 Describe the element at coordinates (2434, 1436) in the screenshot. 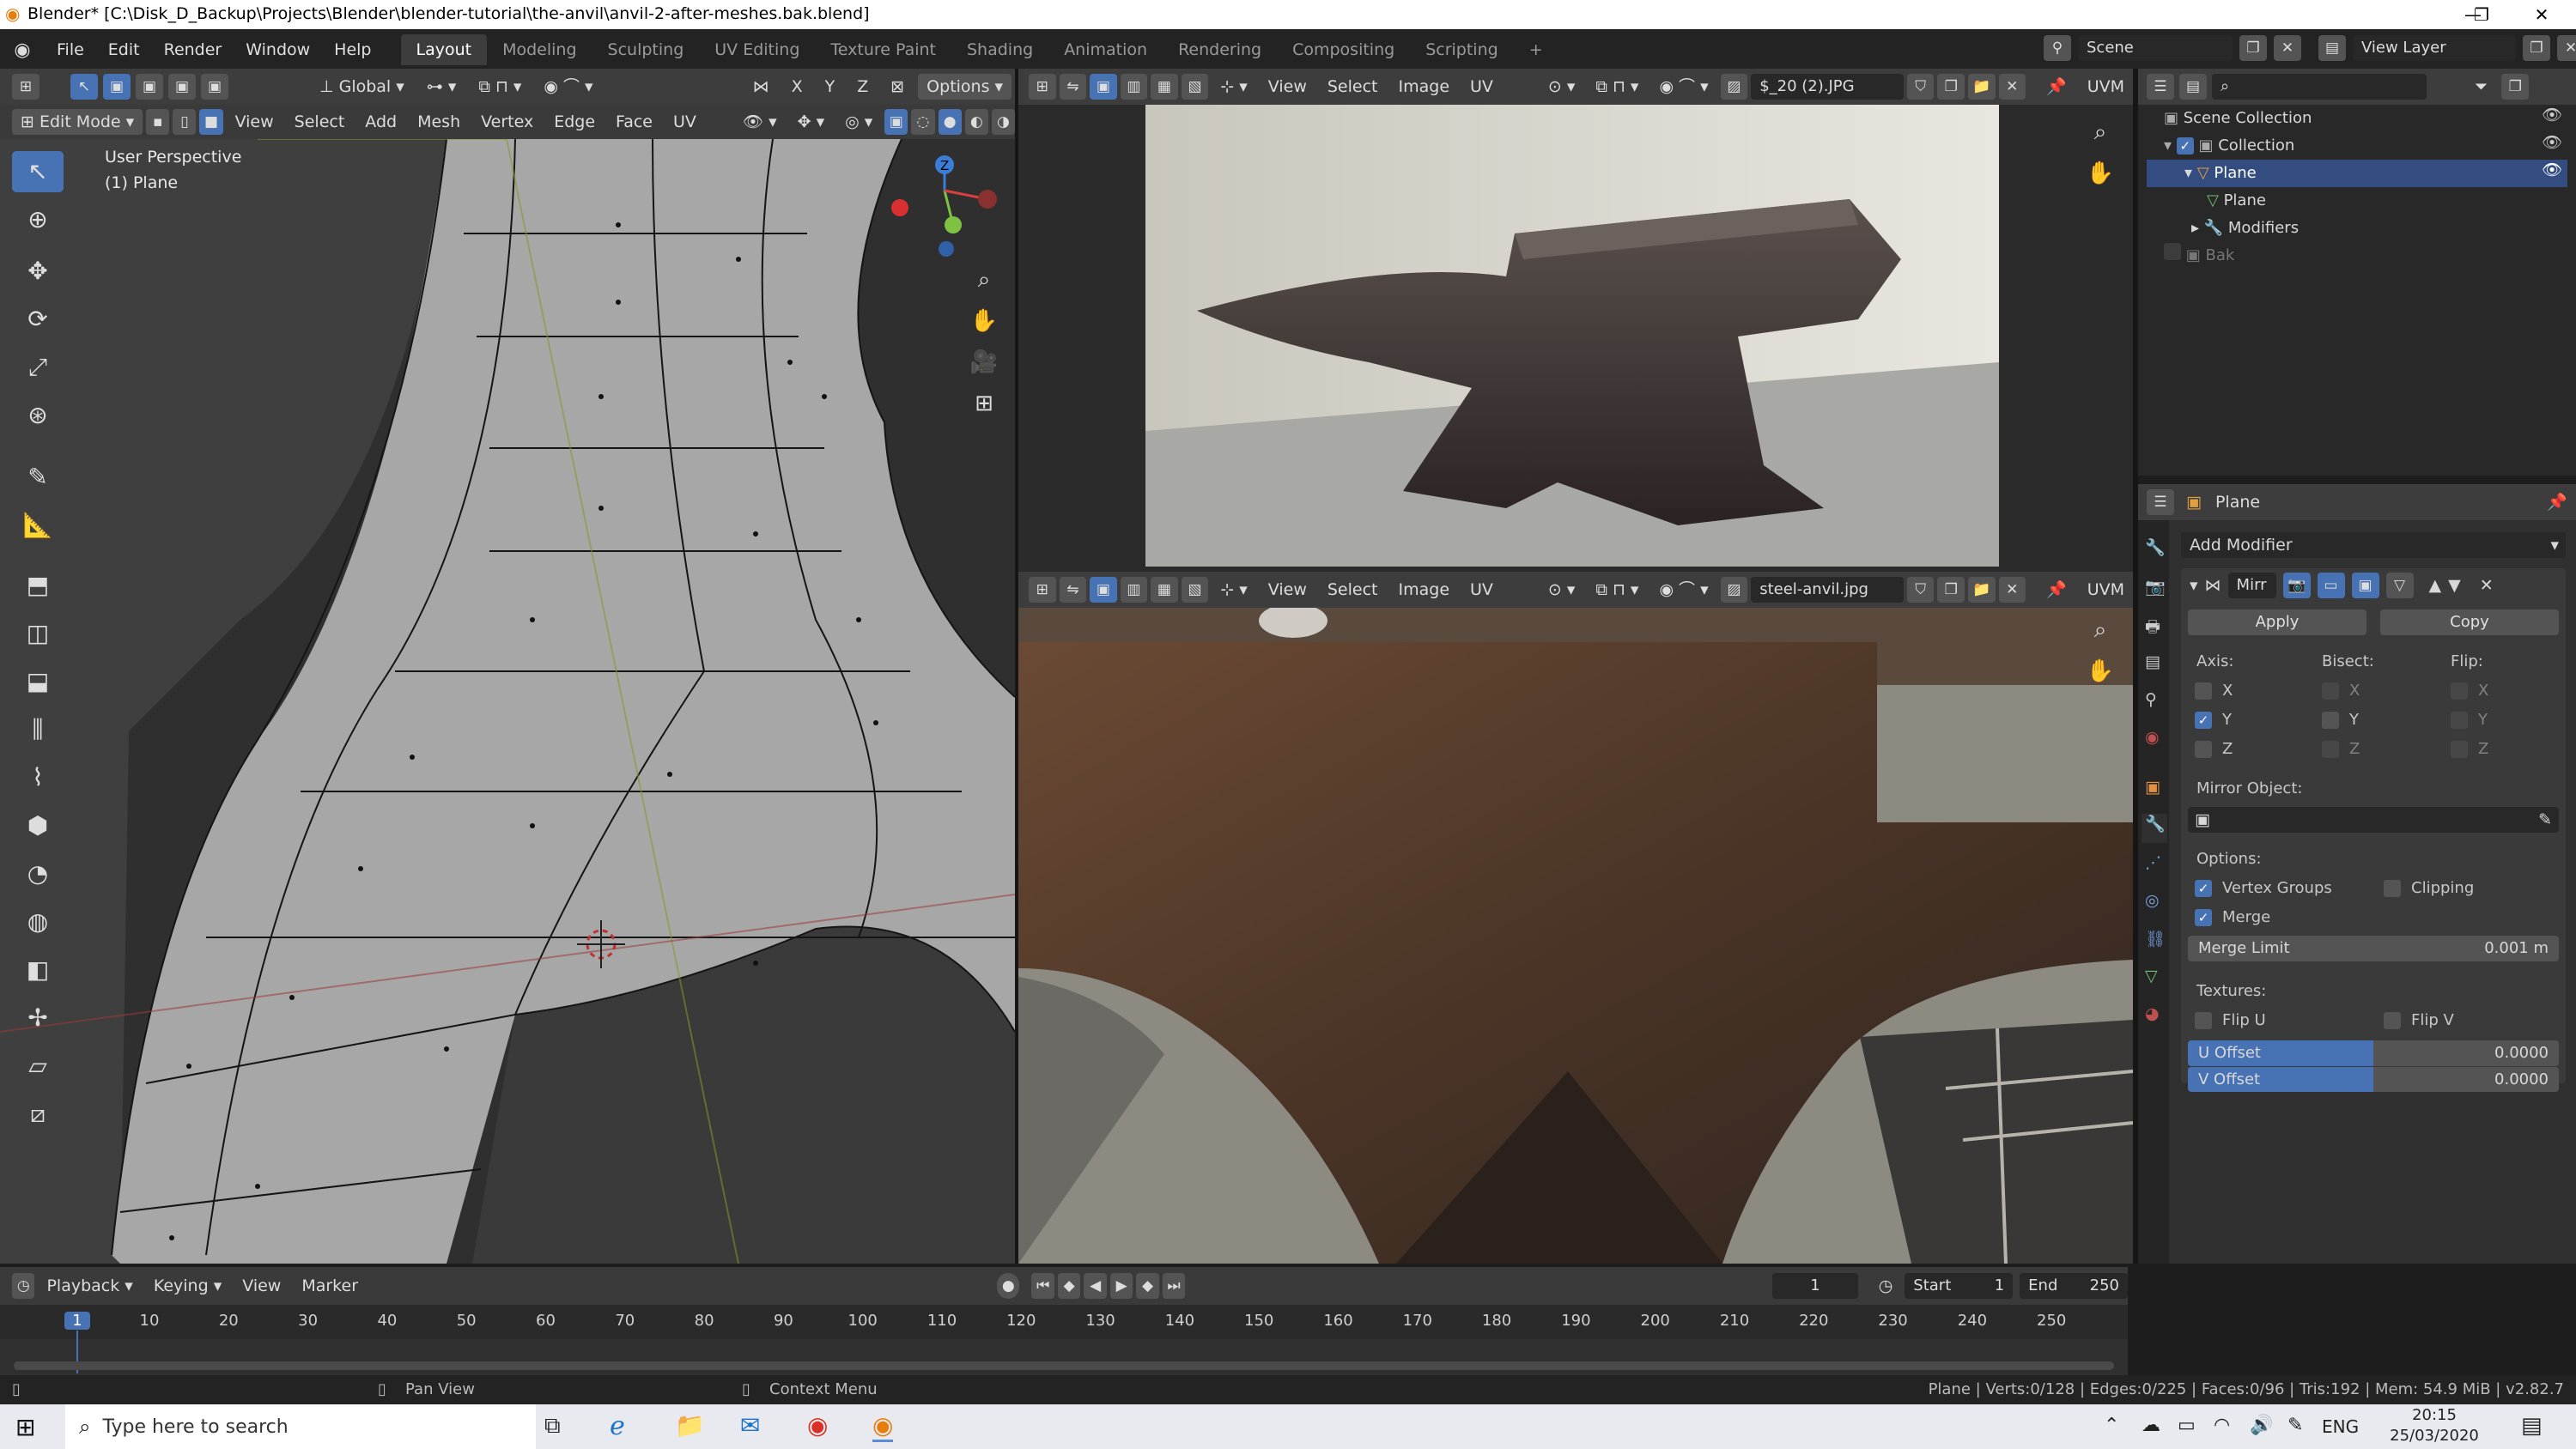

I see `clock-date: 25/03/2020` at that location.